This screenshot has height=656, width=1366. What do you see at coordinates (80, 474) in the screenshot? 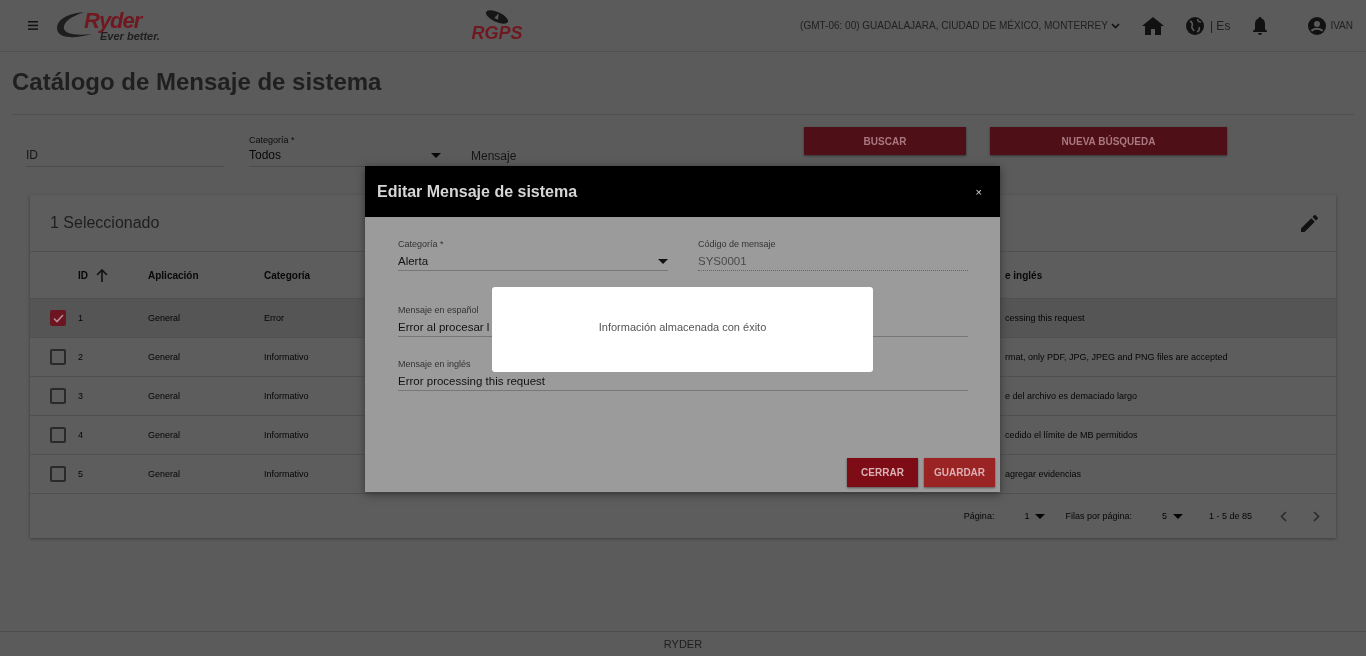
I see `table-cell: 5` at bounding box center [80, 474].